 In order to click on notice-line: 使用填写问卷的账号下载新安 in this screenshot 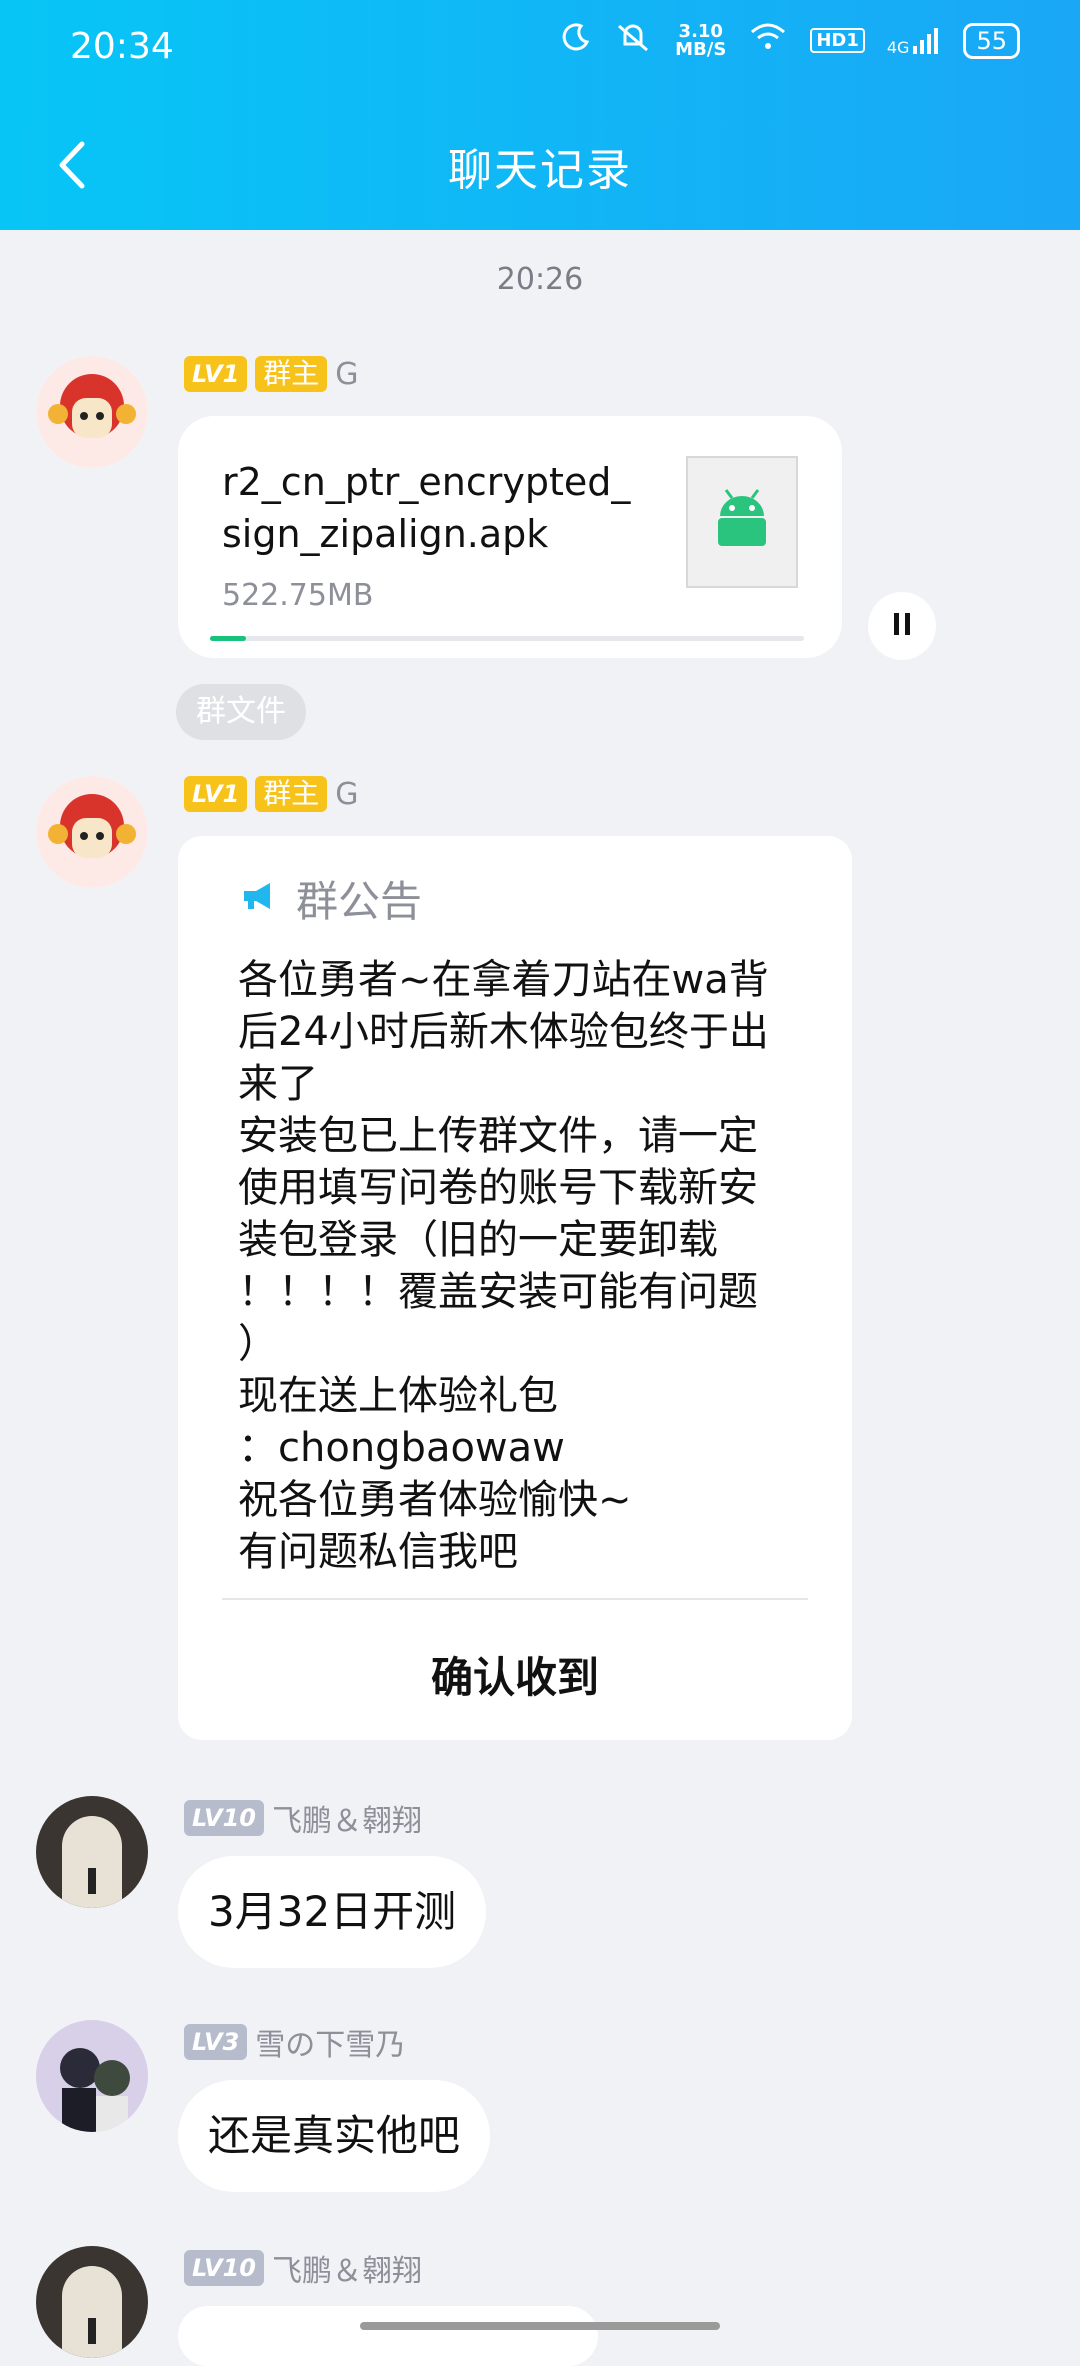, I will do `click(498, 1188)`.